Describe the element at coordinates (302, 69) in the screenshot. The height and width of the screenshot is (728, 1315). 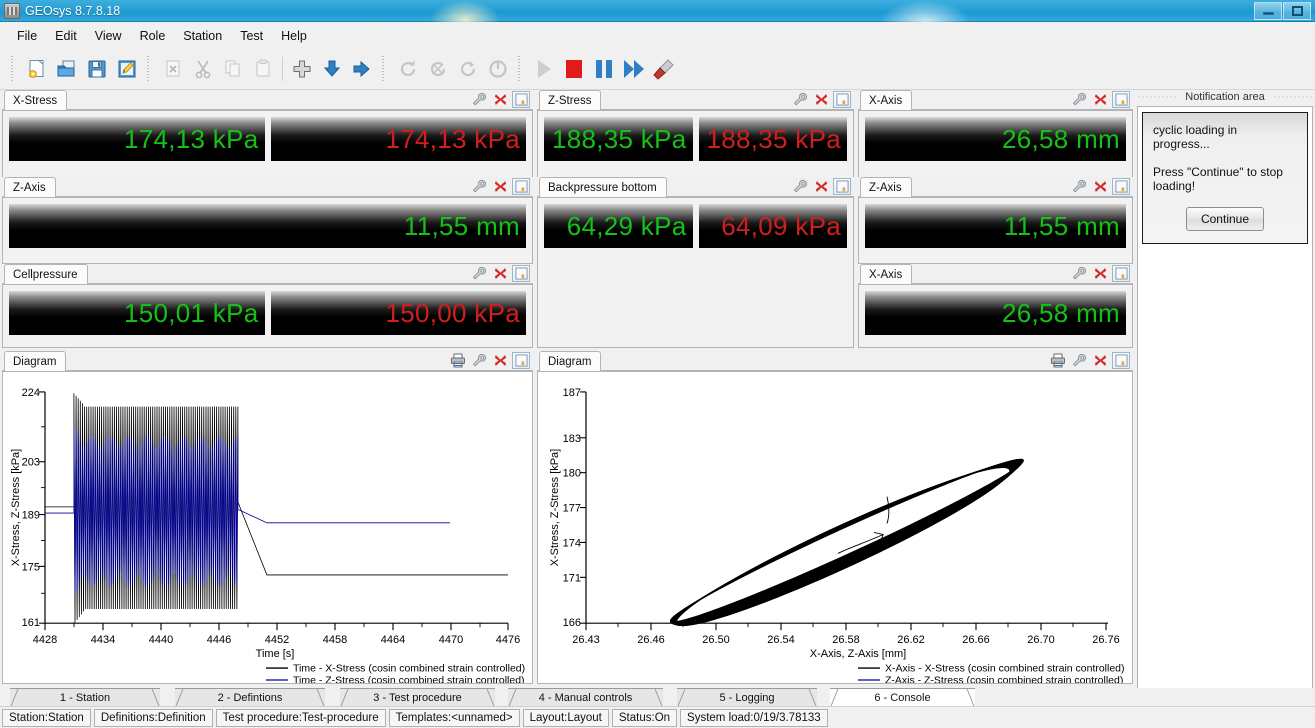
I see `add-plus-icon` at that location.